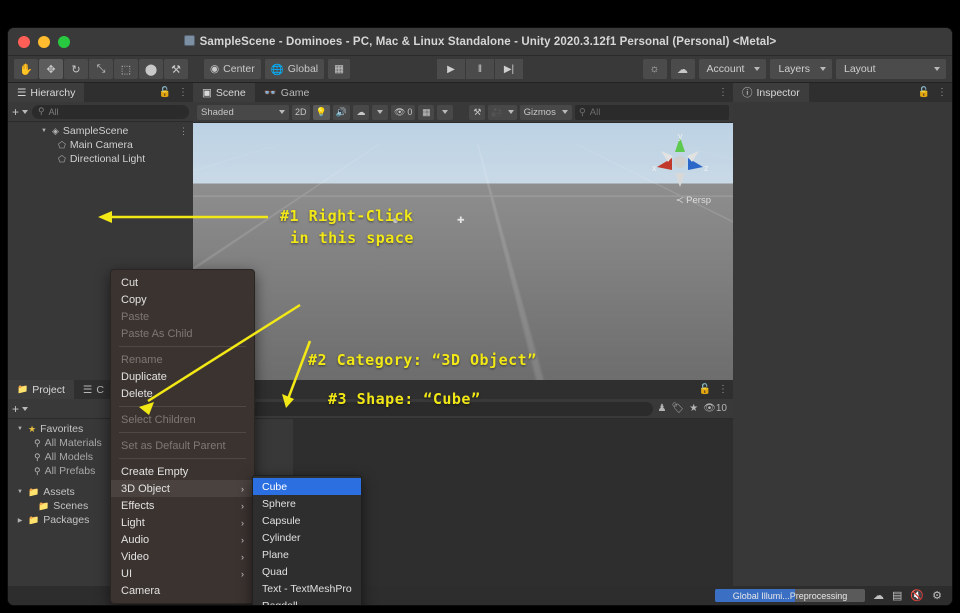  I want to click on project-browser-actions: 🔓 ⋮, so click(713, 389).